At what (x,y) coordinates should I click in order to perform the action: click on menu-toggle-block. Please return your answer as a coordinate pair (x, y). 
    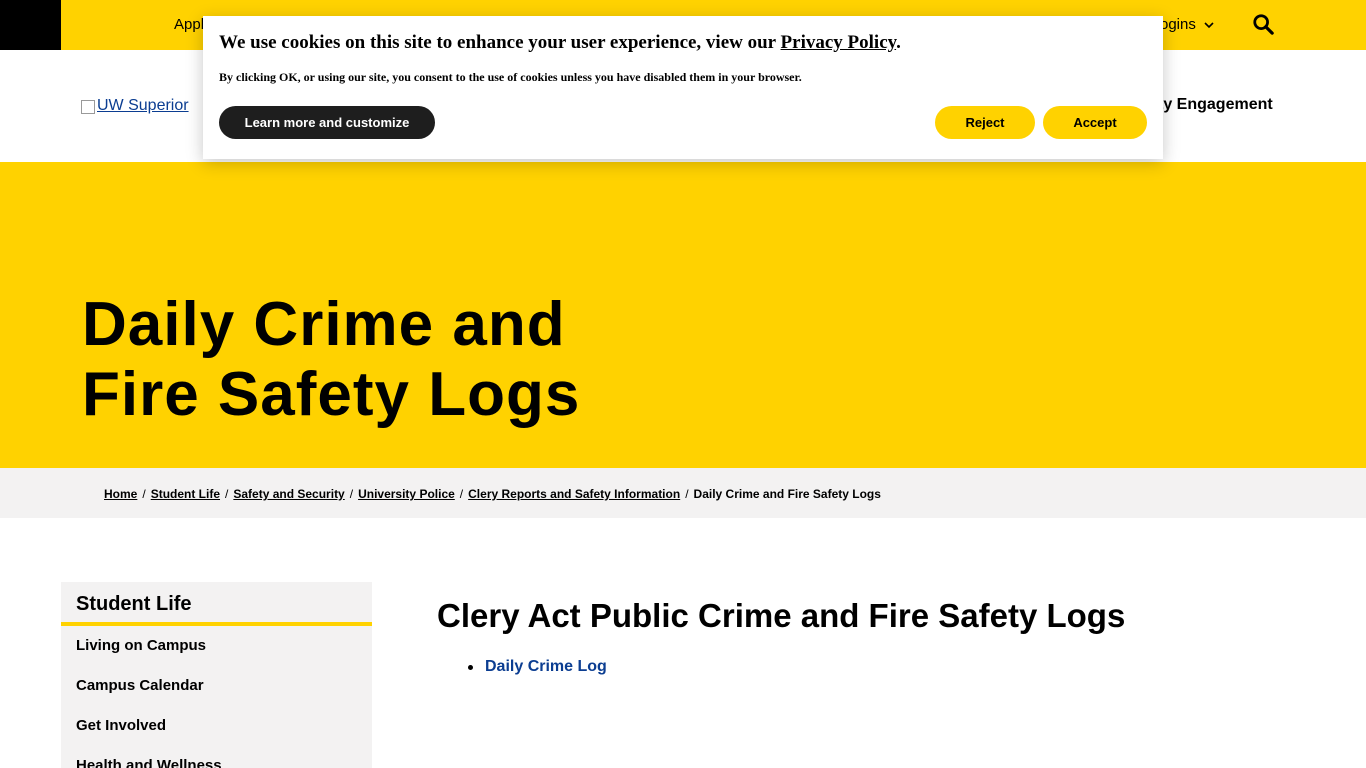
    Looking at the image, I should click on (30, 25).